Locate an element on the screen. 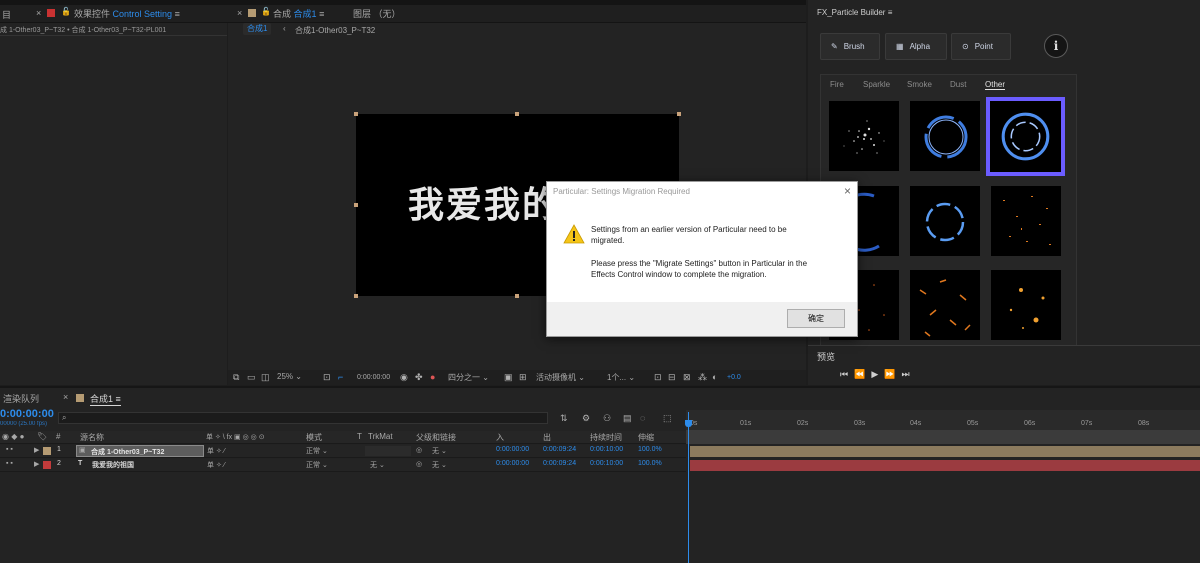 Image resolution: width=1200 pixels, height=563 pixels. step-forward-icon: ⏩ is located at coordinates (892, 374).